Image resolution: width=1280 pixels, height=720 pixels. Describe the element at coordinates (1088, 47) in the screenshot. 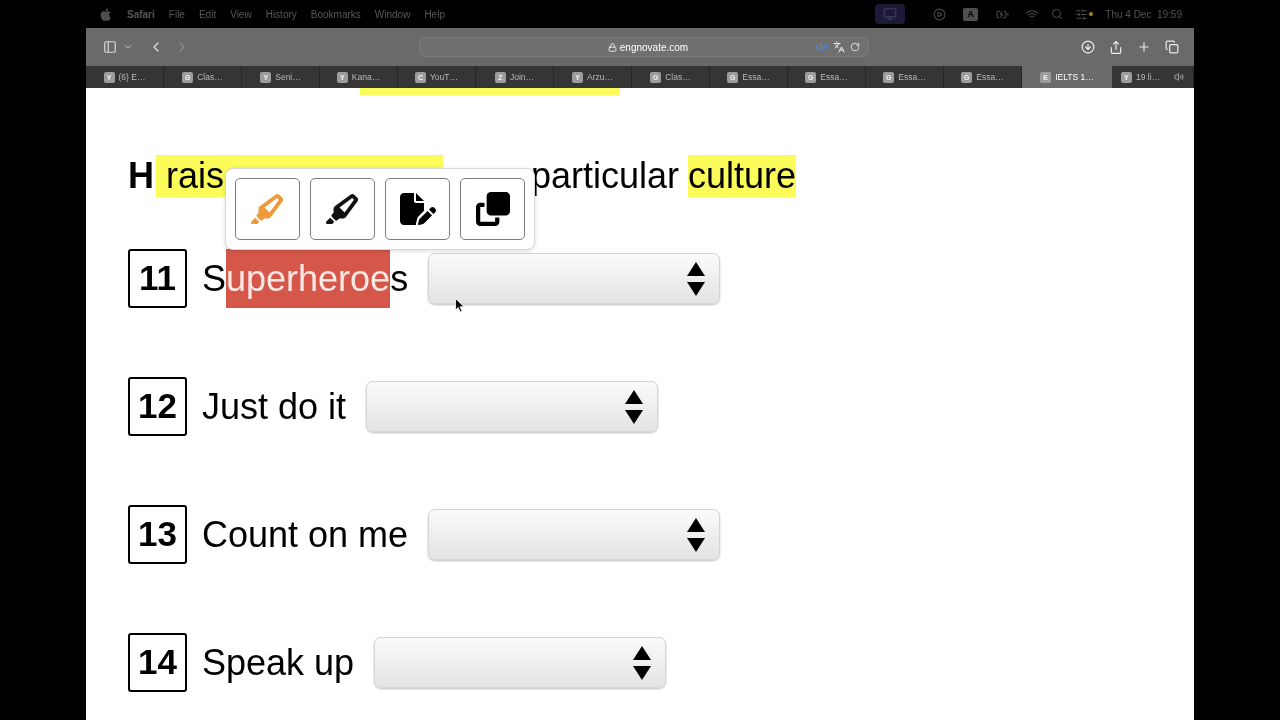

I see `download-icon` at that location.